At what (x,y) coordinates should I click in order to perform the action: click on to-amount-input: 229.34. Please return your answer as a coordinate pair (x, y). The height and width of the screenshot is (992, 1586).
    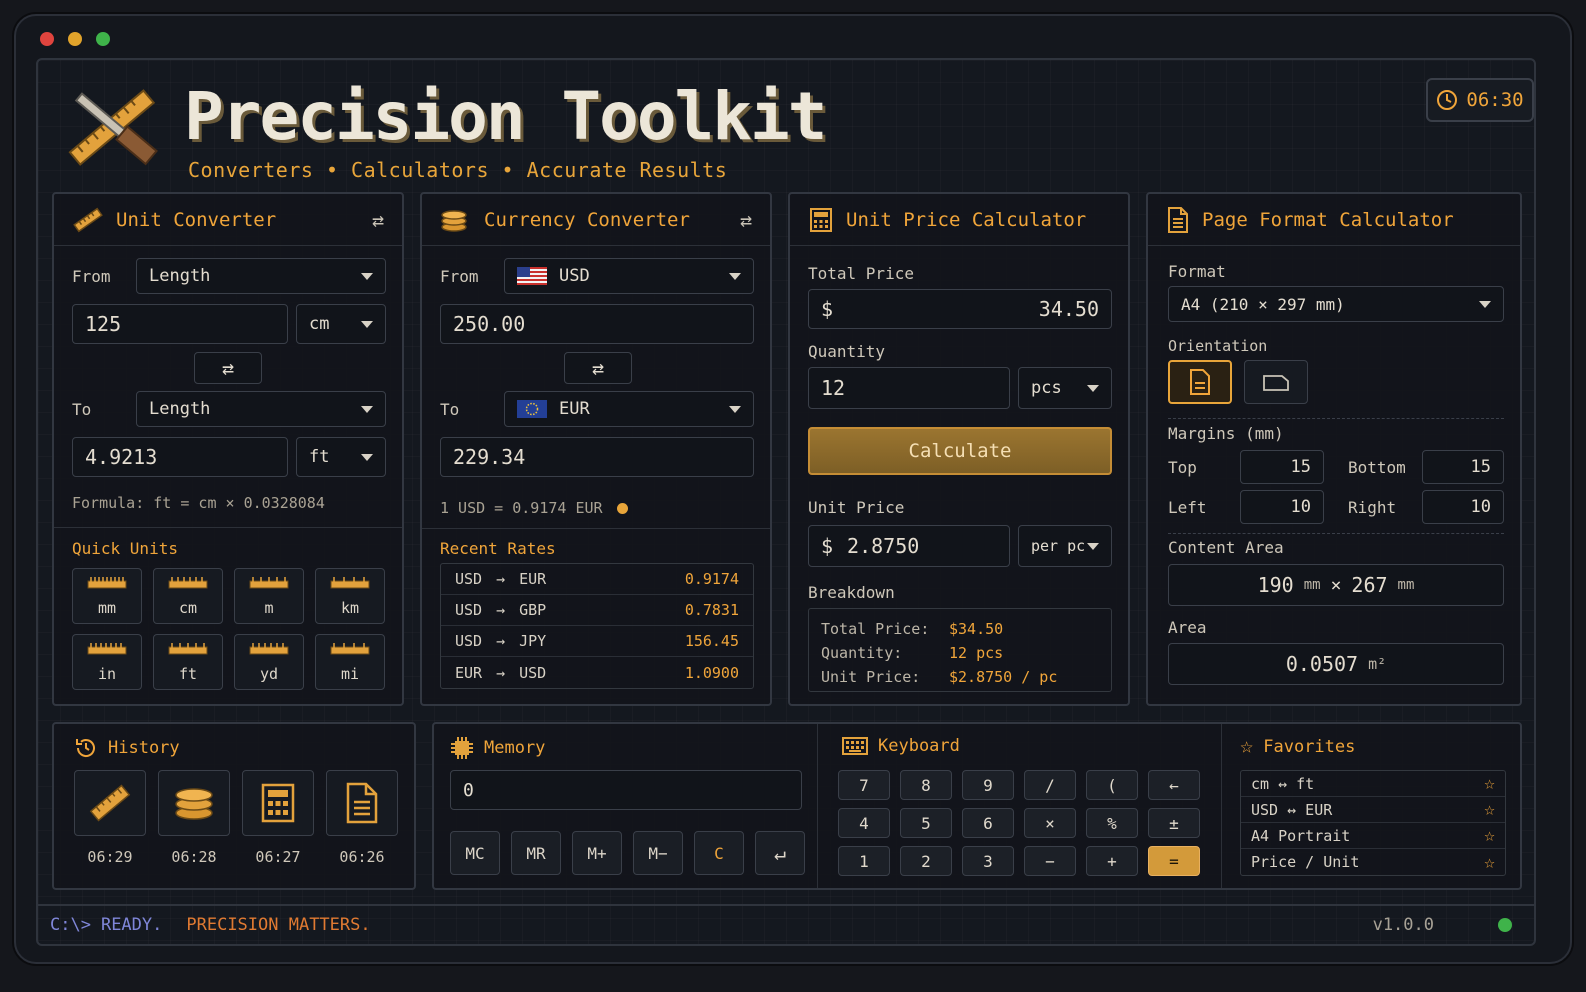
    Looking at the image, I should click on (597, 457).